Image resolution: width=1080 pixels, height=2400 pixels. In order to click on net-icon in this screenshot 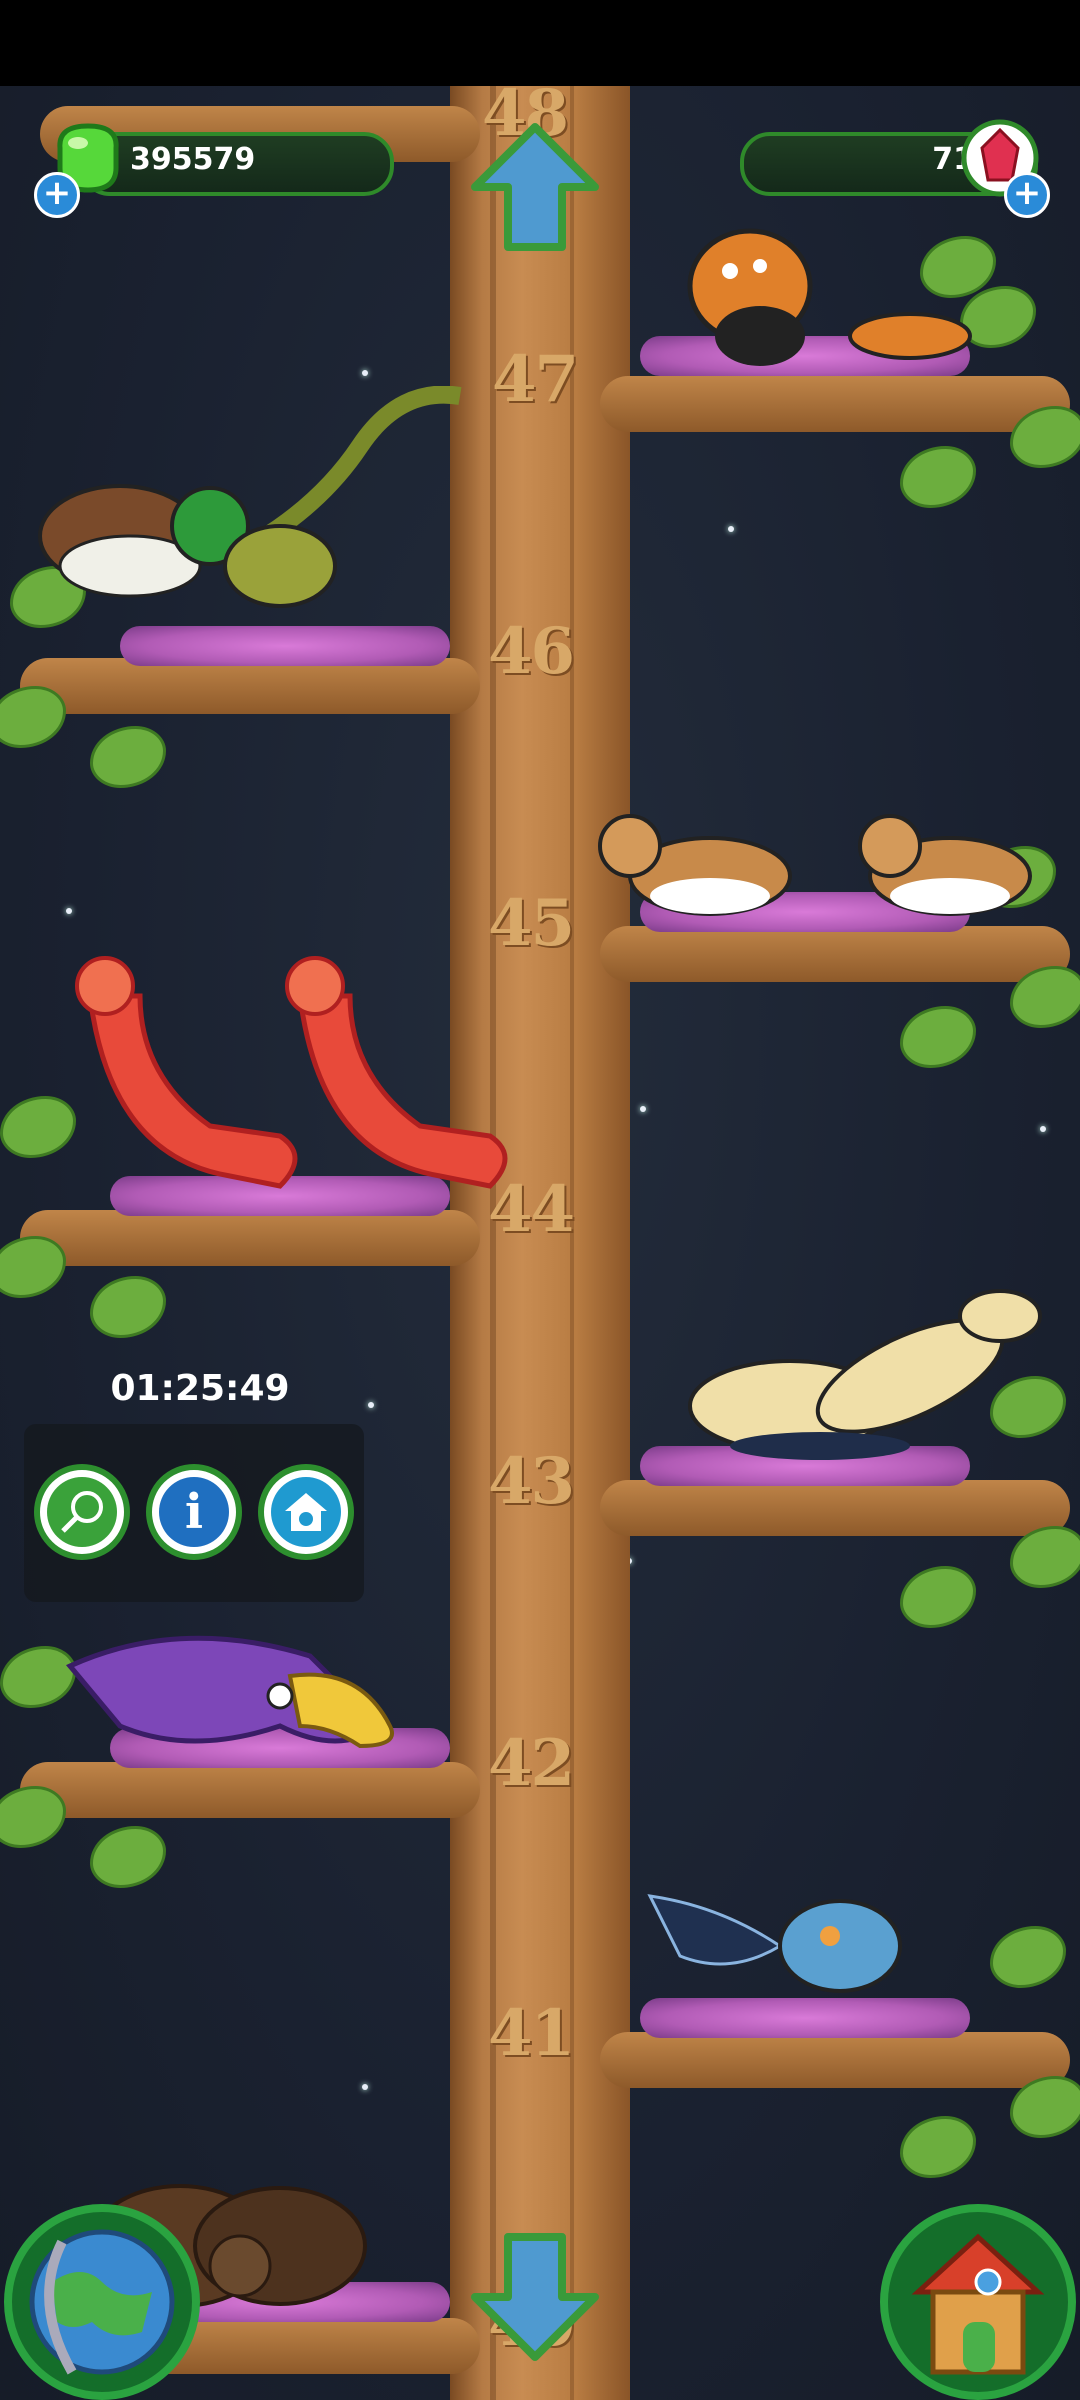, I will do `click(82, 1512)`.